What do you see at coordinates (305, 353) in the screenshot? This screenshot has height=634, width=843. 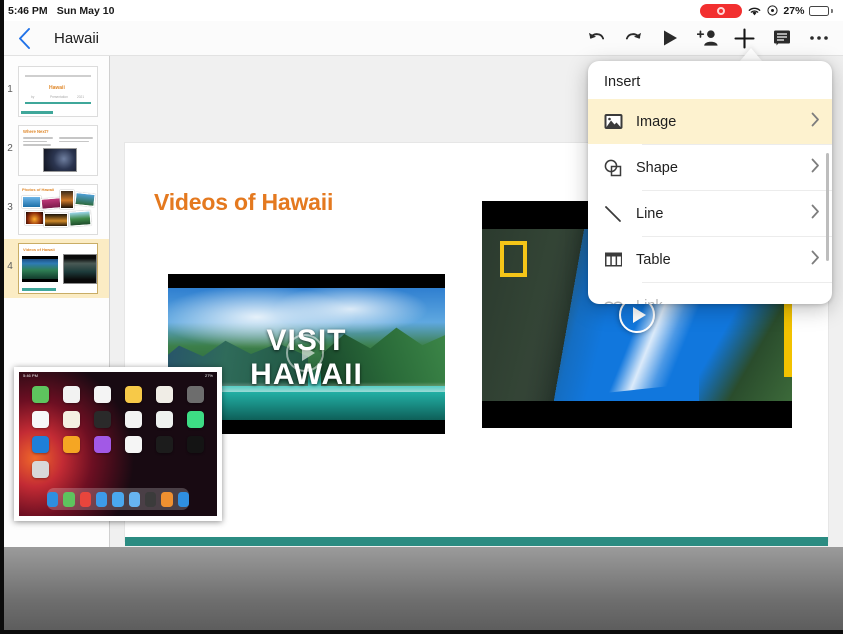 I see `play-circle-icon` at bounding box center [305, 353].